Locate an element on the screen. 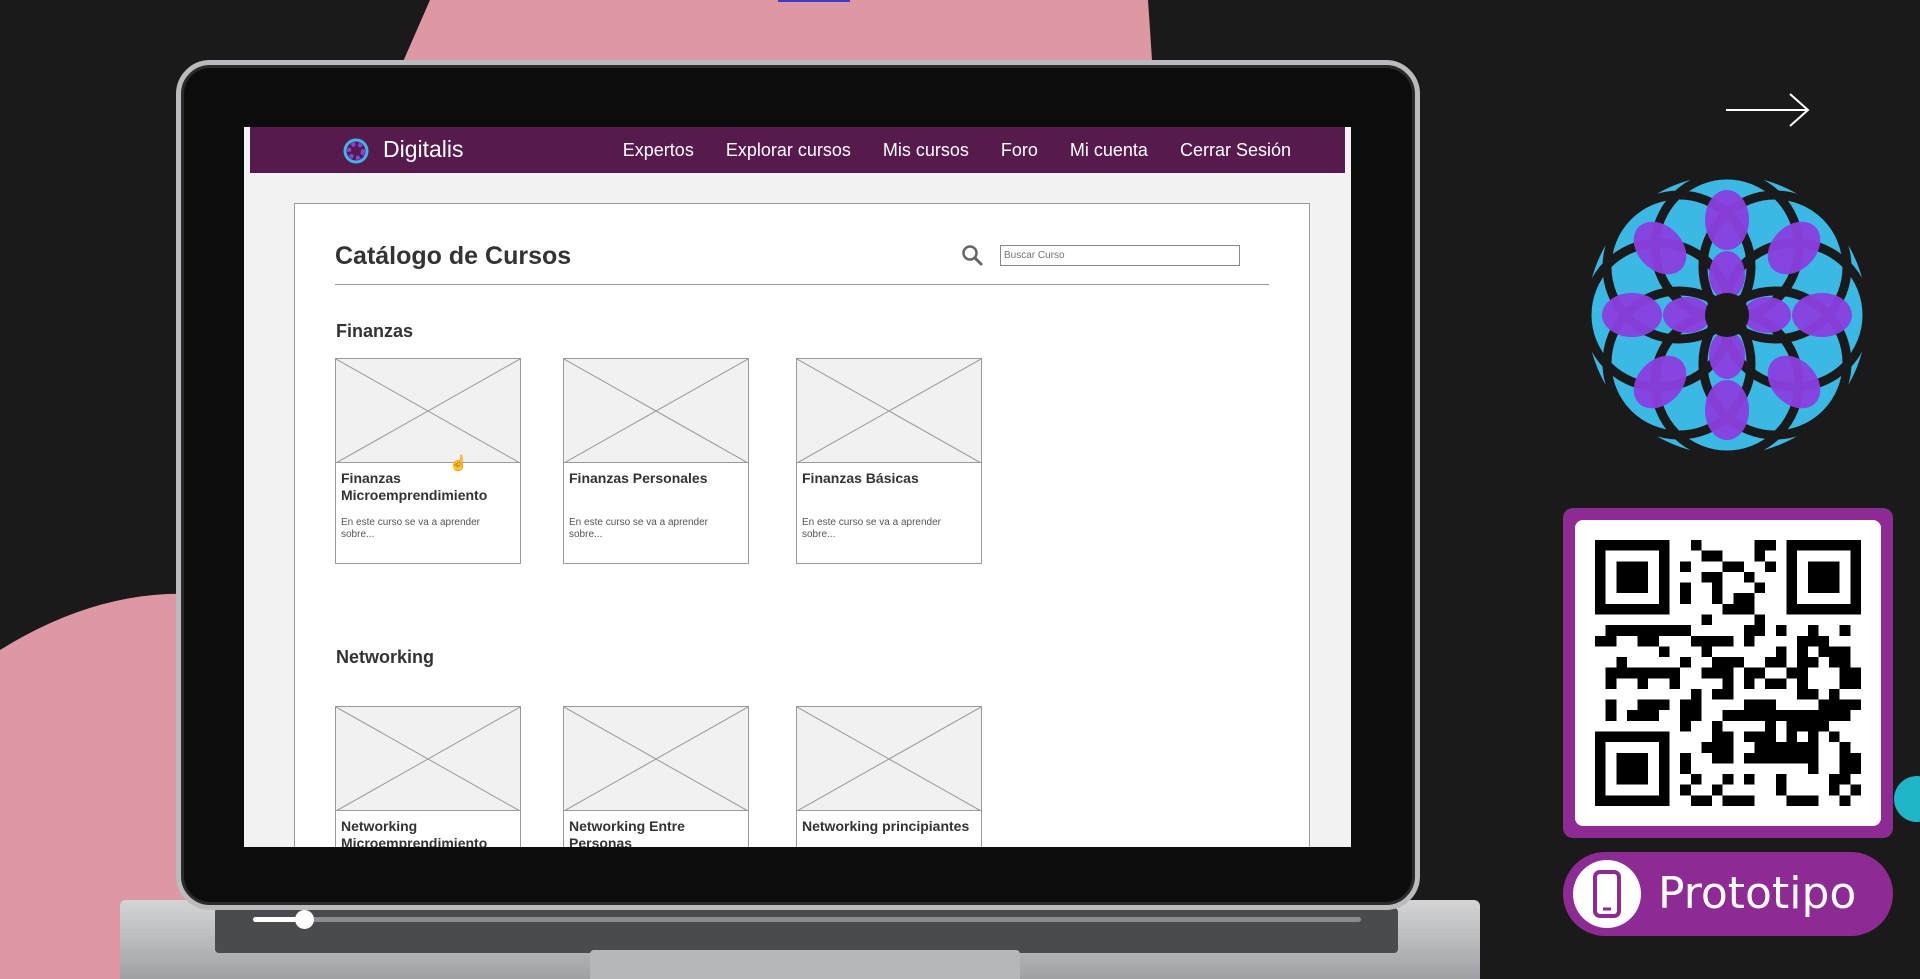 The image size is (1920, 979). top-accent-bar is located at coordinates (814, 1).